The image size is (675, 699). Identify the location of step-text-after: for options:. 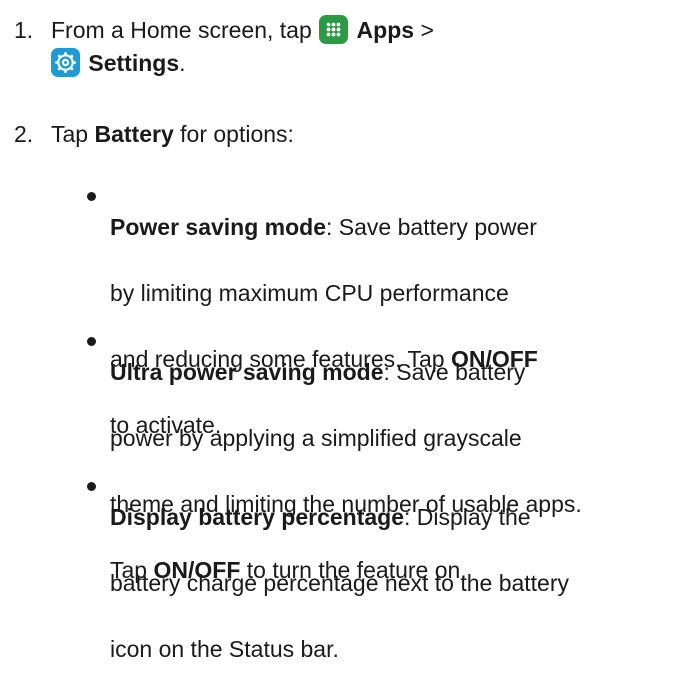
(237, 134).